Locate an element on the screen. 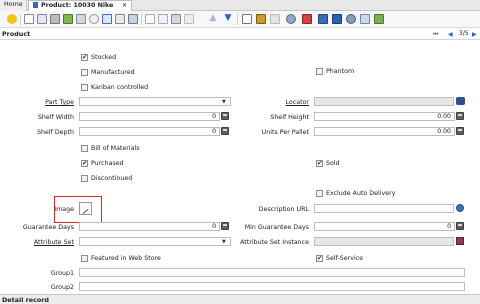 The width and height of the screenshot is (480, 304). kanban-checkbox is located at coordinates (84, 87).